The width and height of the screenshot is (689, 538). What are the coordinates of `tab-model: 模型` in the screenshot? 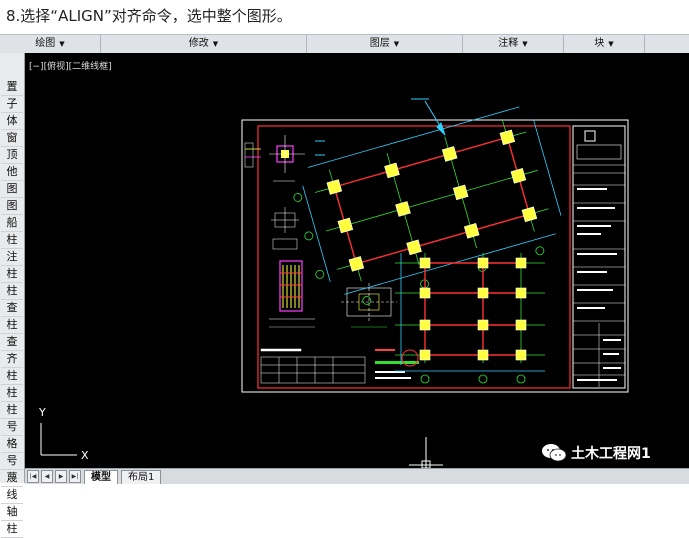 It's located at (101, 476).